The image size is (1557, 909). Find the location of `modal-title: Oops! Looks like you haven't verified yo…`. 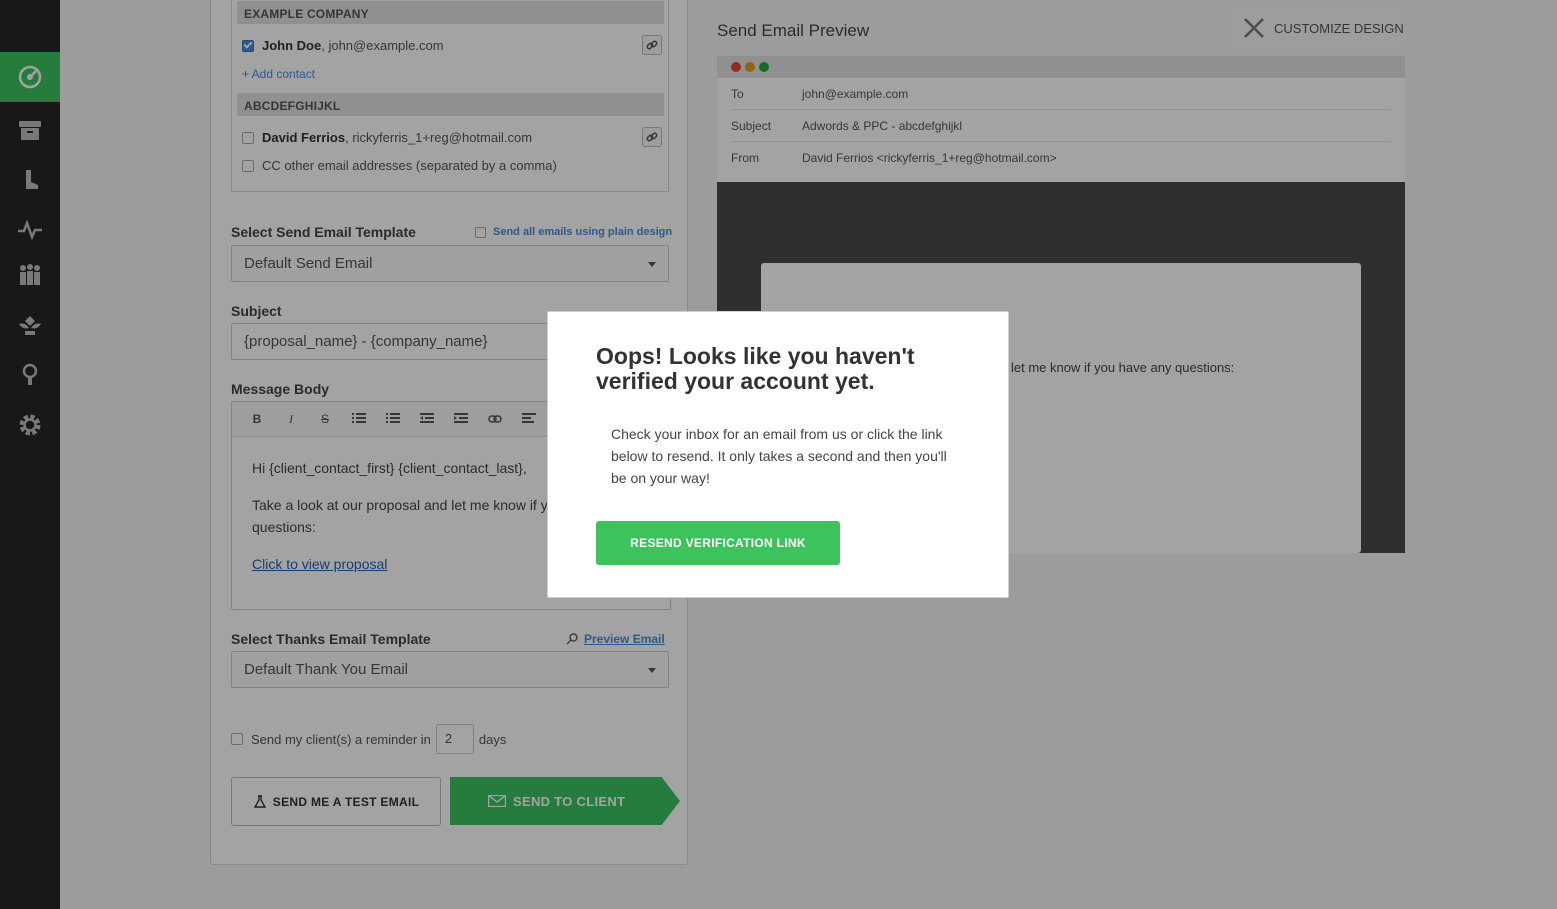

modal-title: Oops! Looks like you haven't verified yo… is located at coordinates (755, 368).